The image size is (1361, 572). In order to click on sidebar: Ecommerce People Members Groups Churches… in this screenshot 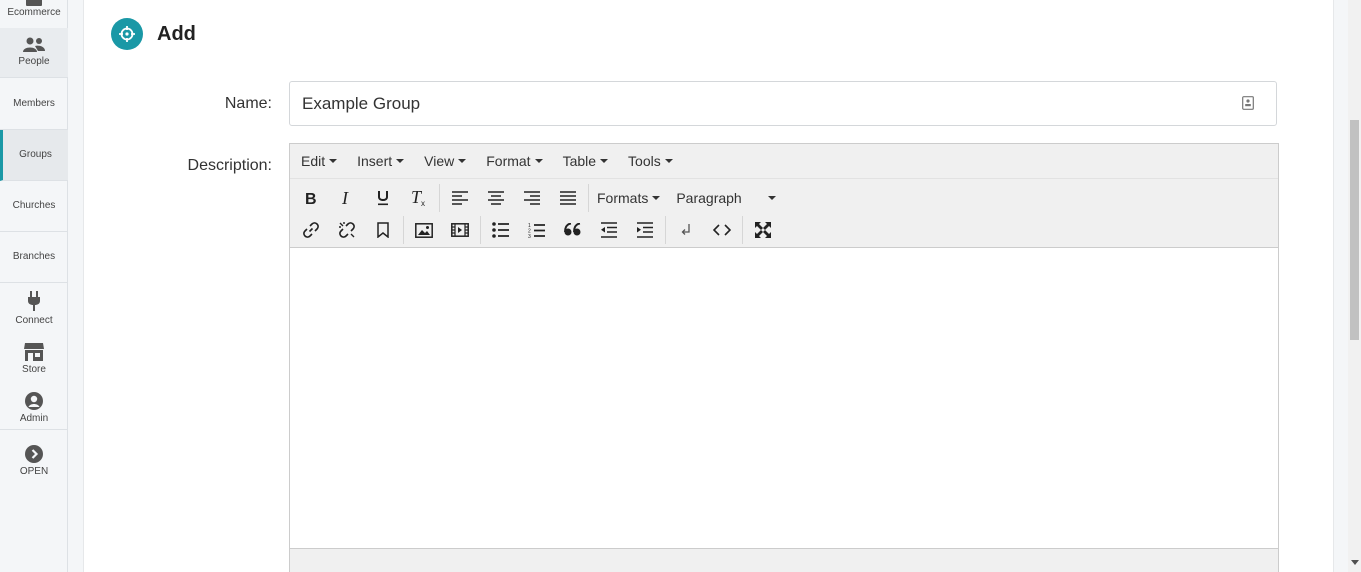, I will do `click(34, 286)`.